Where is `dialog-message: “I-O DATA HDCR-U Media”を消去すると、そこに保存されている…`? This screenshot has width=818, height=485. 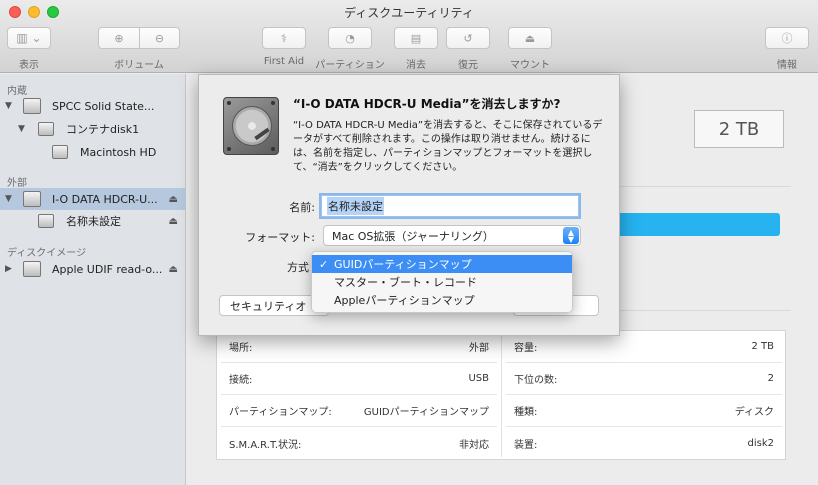 dialog-message: “I-O DATA HDCR-U Media”を消去すると、そこに保存されている… is located at coordinates (448, 146).